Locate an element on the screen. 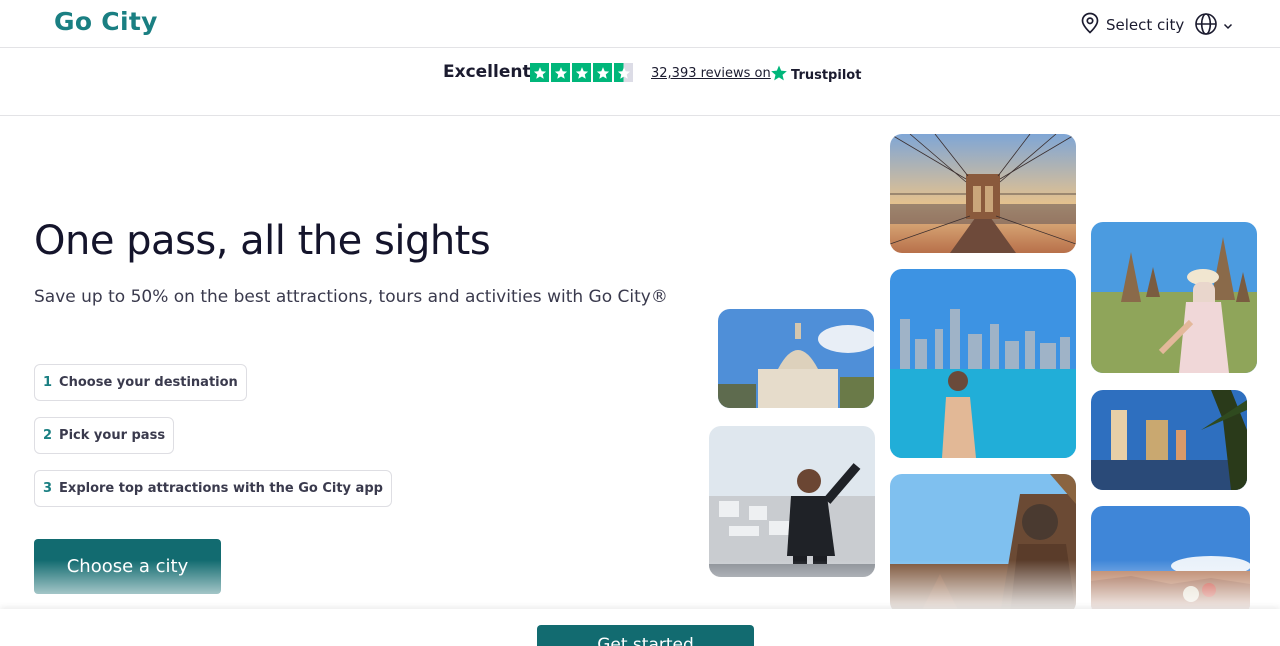  photo-traveller-selfie is located at coordinates (792, 501).